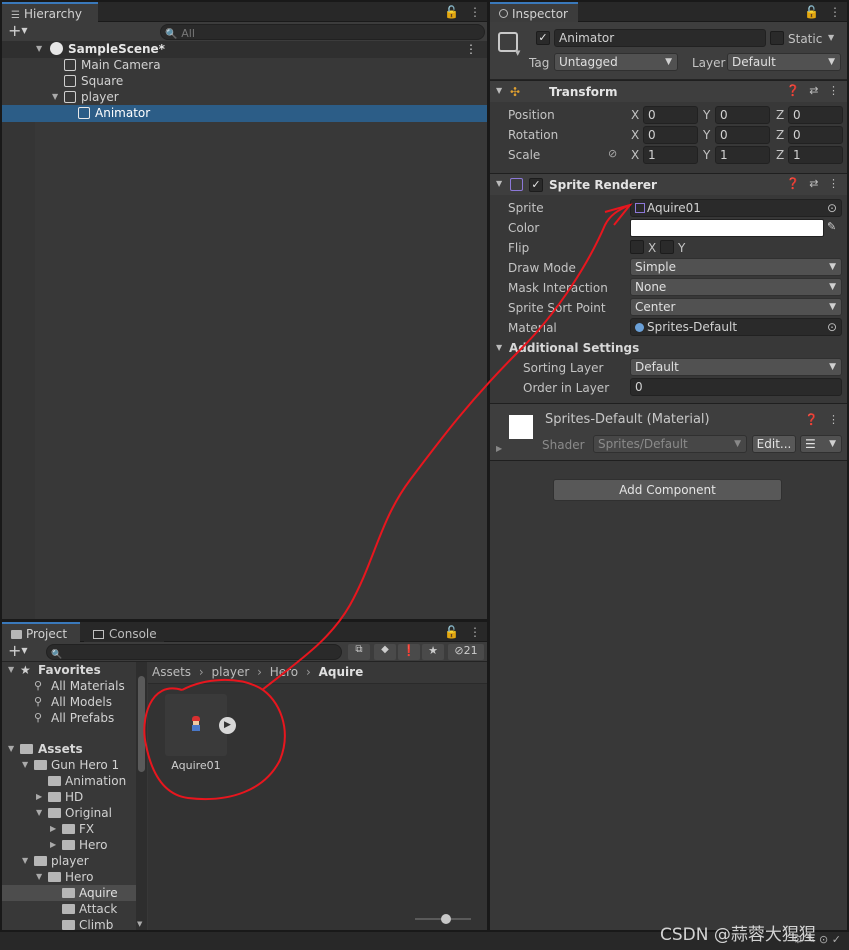 This screenshot has width=849, height=950. Describe the element at coordinates (612, 153) in the screenshot. I see `constrain-proportions-icon: ⊘` at that location.